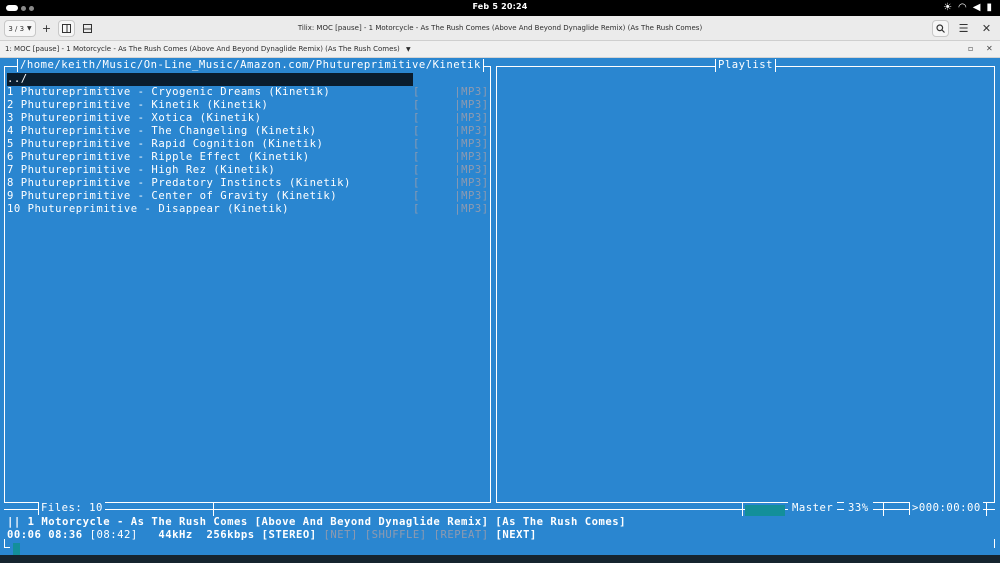 The image size is (1000, 563). Describe the element at coordinates (340, 535) in the screenshot. I see `net-indicator: [NET]` at that location.